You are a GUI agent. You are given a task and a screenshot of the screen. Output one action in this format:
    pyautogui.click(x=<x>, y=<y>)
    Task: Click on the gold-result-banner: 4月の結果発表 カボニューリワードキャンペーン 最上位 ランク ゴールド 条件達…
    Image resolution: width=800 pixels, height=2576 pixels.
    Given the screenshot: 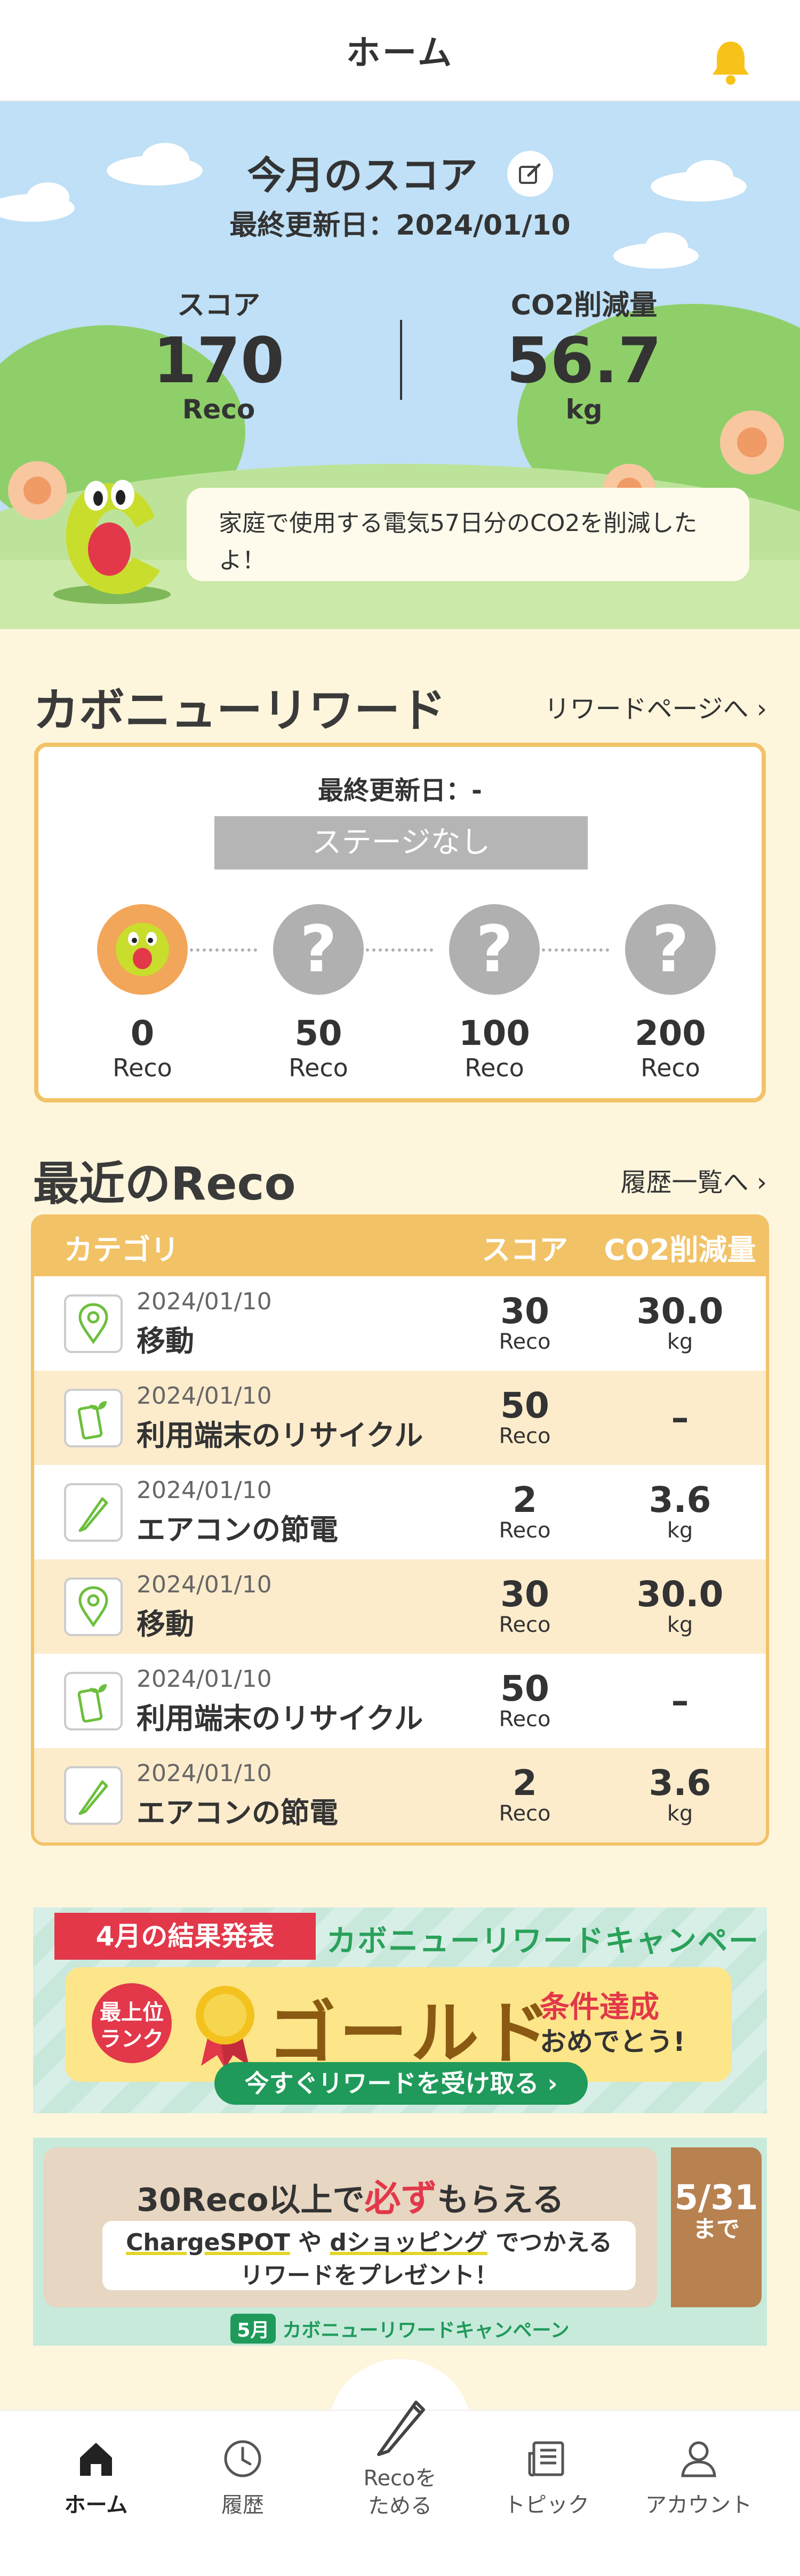 What is the action you would take?
    pyautogui.click(x=400, y=2010)
    